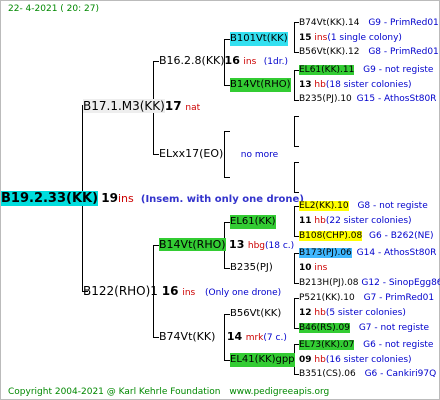 The width and height of the screenshot is (440, 400). I want to click on gen2-queen-3: B74Vt(KK) 14 mrk(7 c.), so click(223, 337).